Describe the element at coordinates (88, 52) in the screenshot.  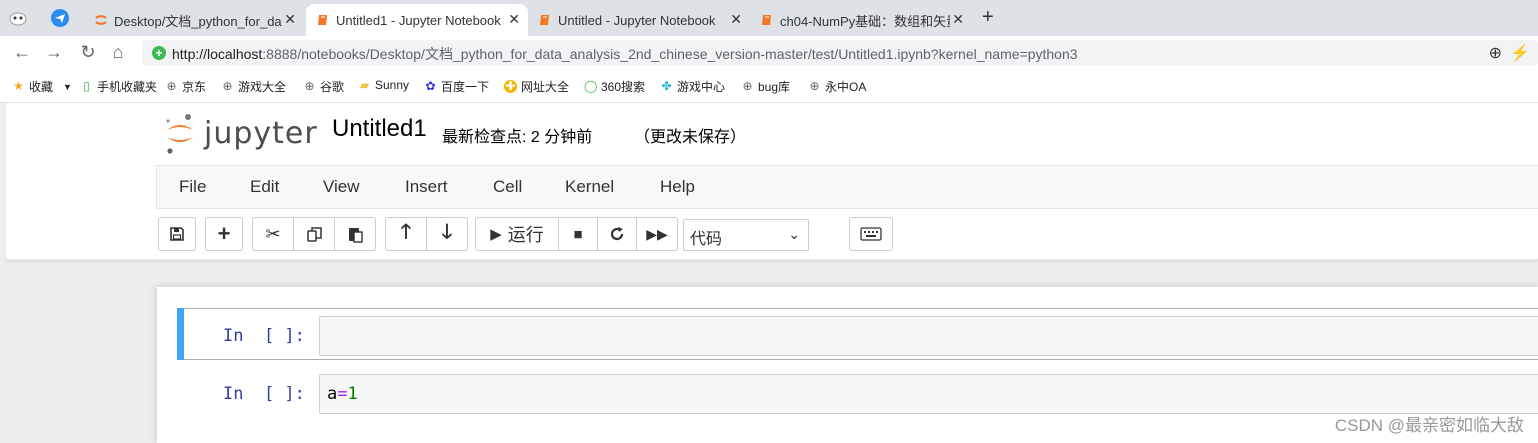
I see `reload-icon: ↻` at that location.